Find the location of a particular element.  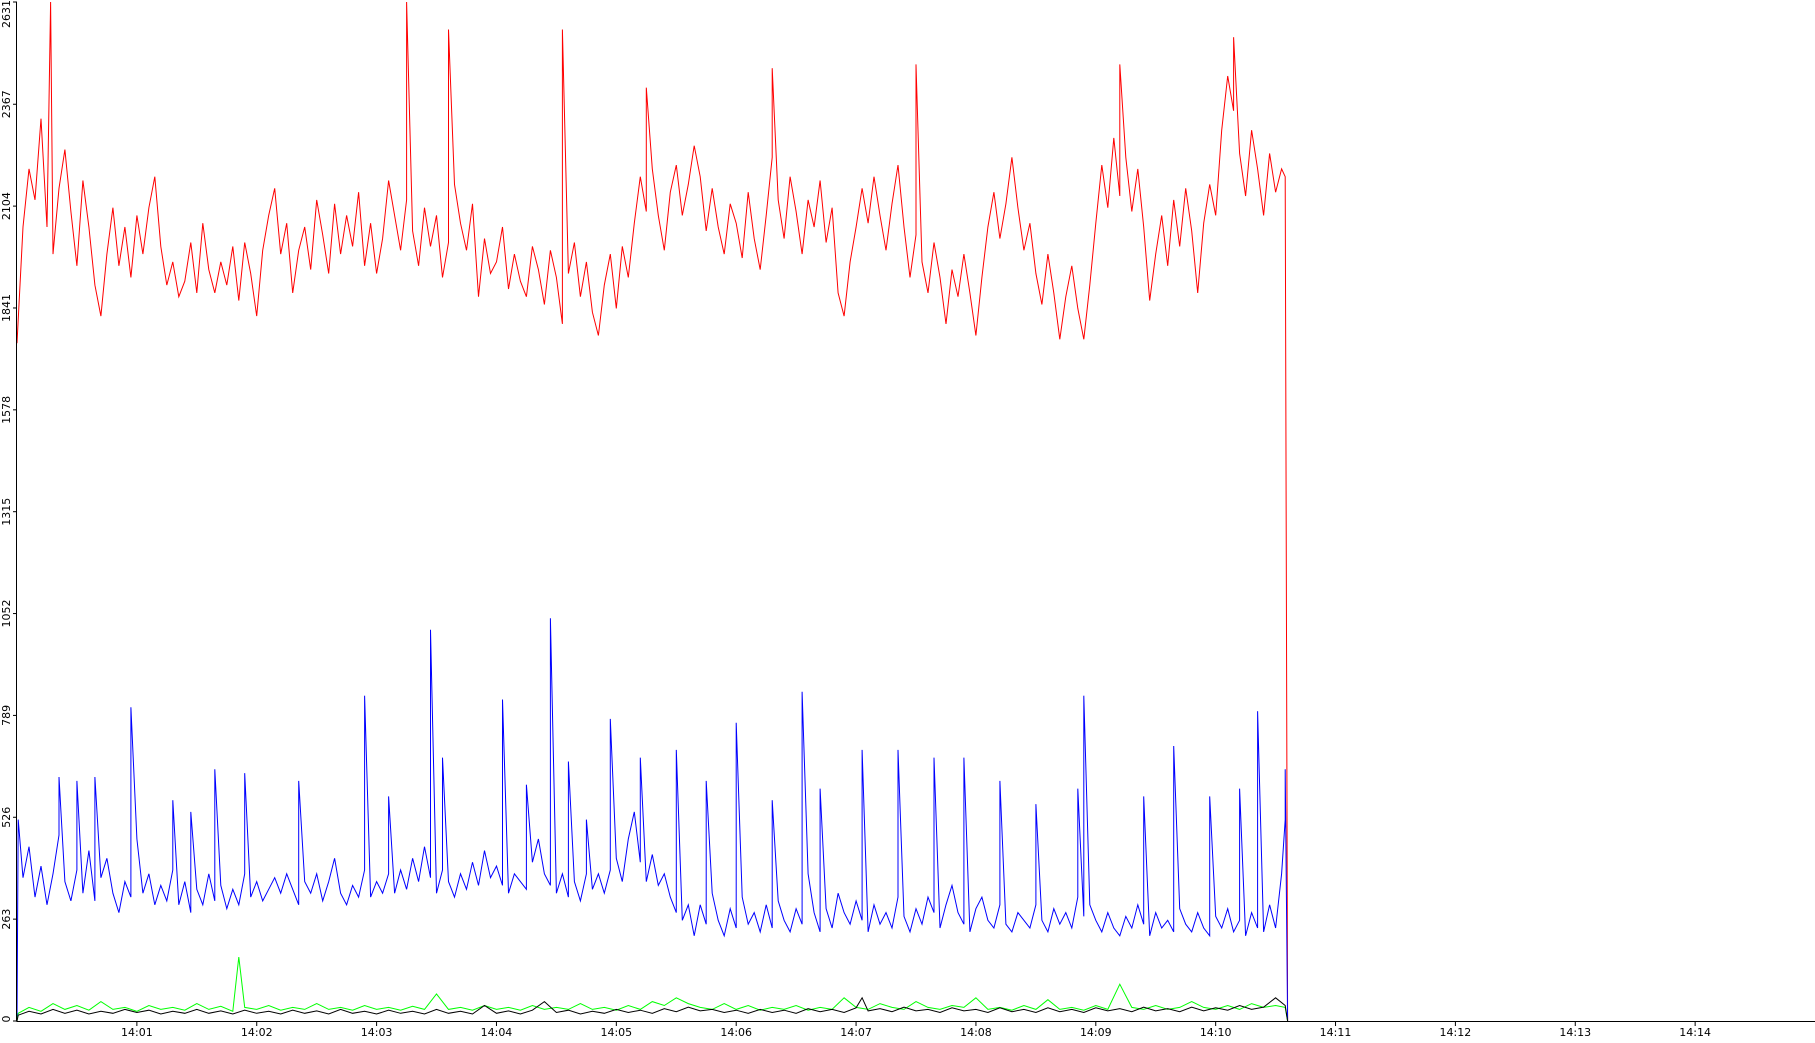

y-tick-label: 2367 is located at coordinates (6, 104).